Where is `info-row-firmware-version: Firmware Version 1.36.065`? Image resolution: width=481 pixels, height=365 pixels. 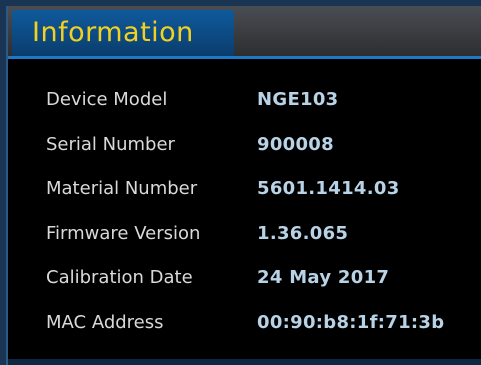
info-row-firmware-version: Firmware Version 1.36.065 is located at coordinates (261, 234).